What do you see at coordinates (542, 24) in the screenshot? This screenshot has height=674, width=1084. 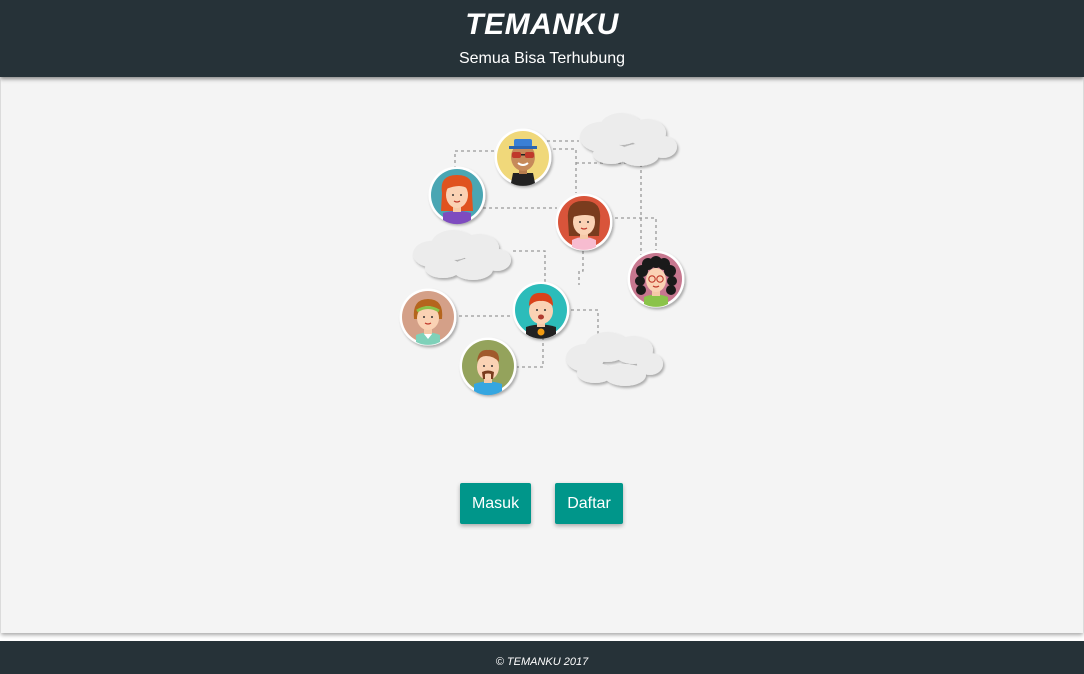 I see `app-title: TEMANKU` at bounding box center [542, 24].